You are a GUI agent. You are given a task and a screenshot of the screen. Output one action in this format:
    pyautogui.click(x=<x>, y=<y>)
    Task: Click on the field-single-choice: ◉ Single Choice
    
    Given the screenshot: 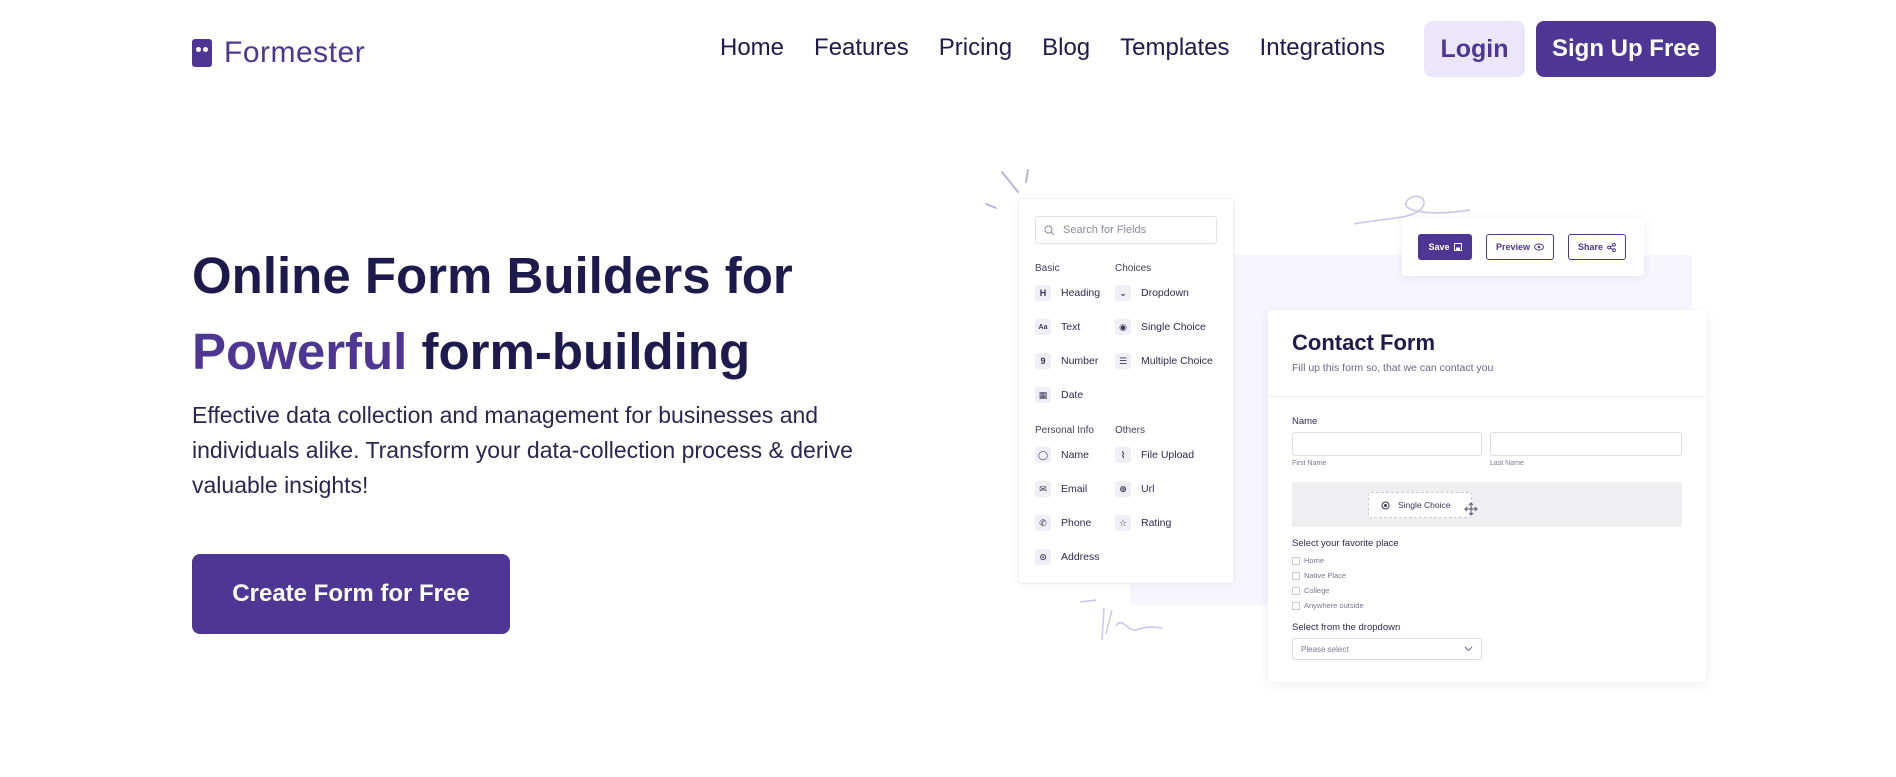 What is the action you would take?
    pyautogui.click(x=1160, y=327)
    